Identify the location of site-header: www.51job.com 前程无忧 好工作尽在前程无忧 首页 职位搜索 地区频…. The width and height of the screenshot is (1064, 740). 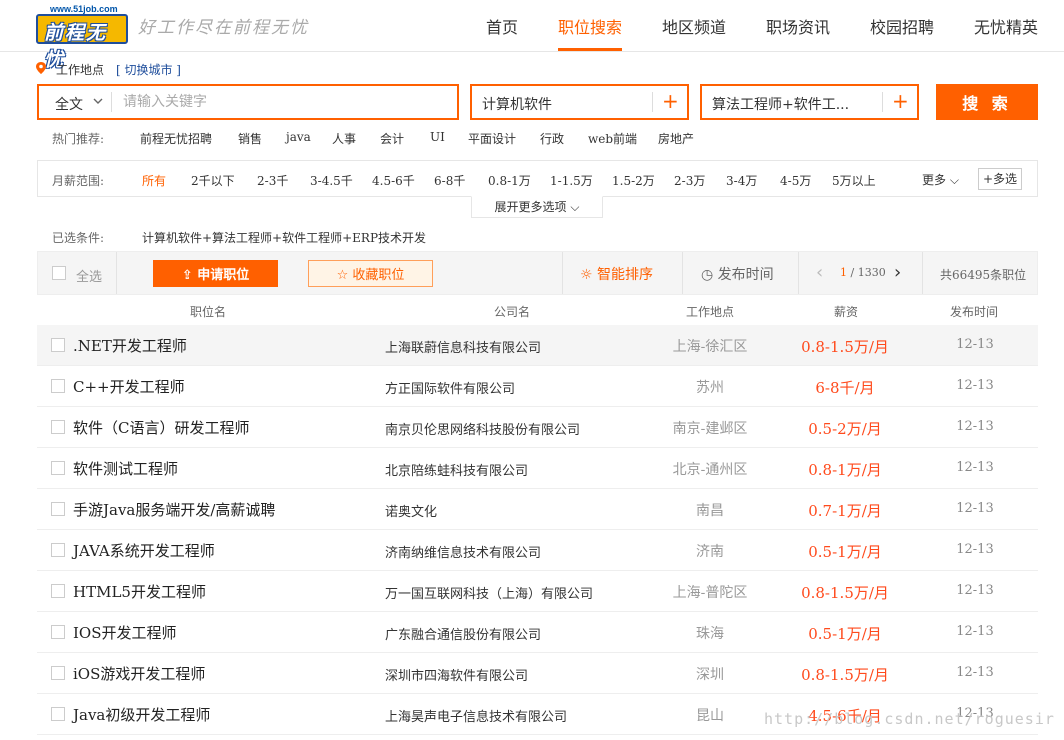
(532, 35).